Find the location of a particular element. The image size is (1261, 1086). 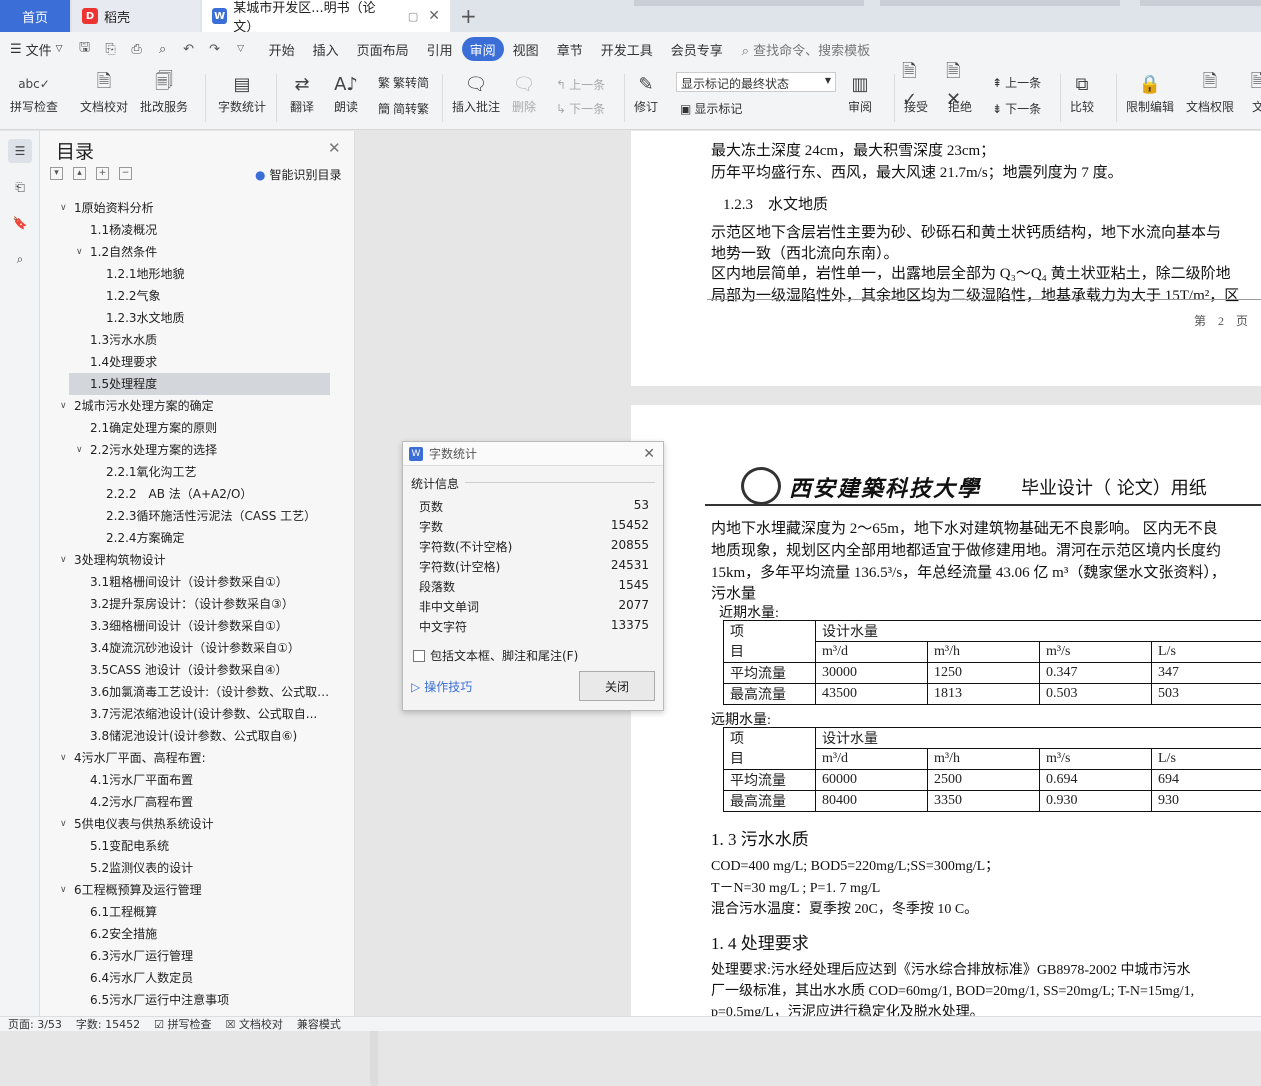

toc-item: ∨5供电仪表与供热系统设计 is located at coordinates (185, 824).